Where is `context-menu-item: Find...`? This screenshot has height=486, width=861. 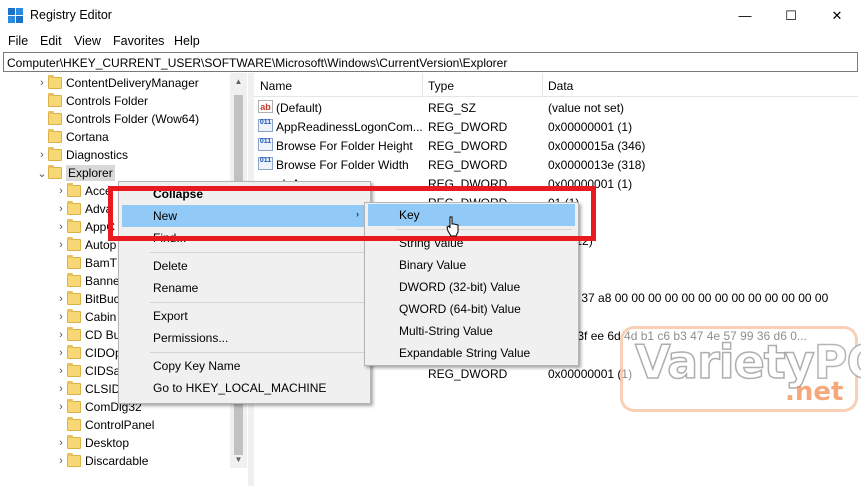 context-menu-item: Find... is located at coordinates (244, 238).